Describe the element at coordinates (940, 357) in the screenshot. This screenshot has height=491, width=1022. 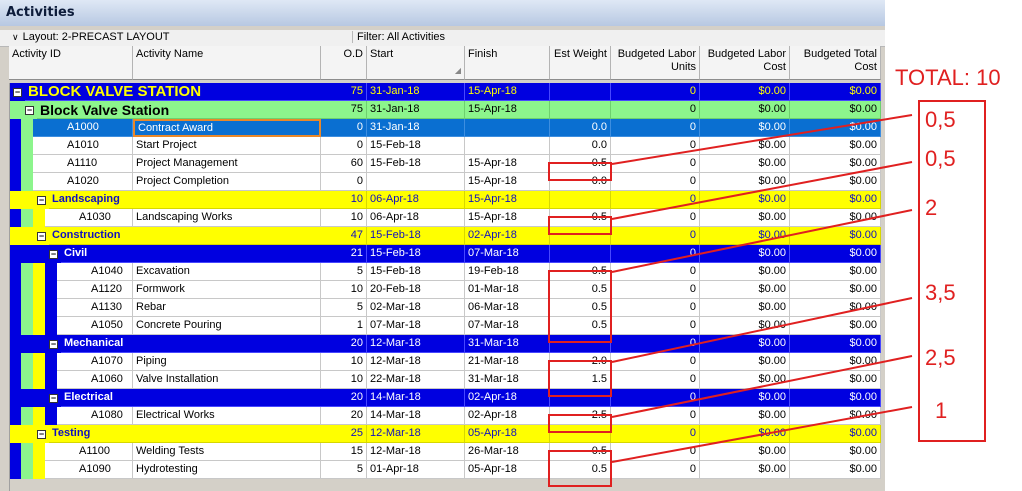
I see `annotation-value: 2,5` at that location.